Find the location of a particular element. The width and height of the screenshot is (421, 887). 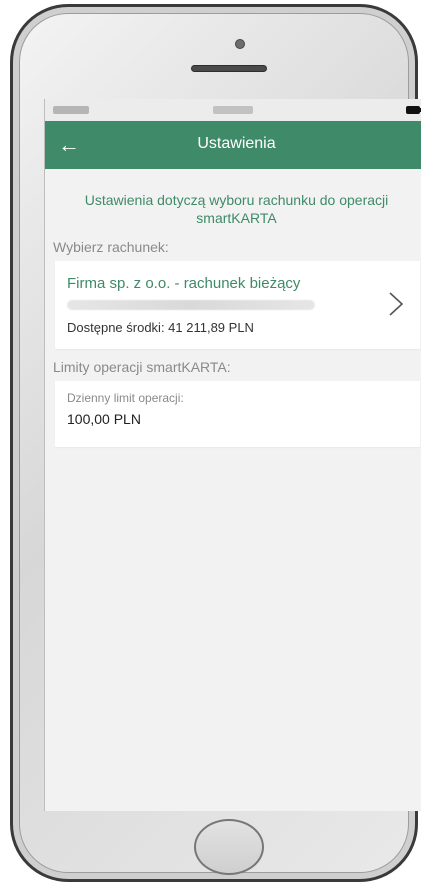

daily-limit-card: Dzienny limit operacji: 100,00 PLN is located at coordinates (237, 414).